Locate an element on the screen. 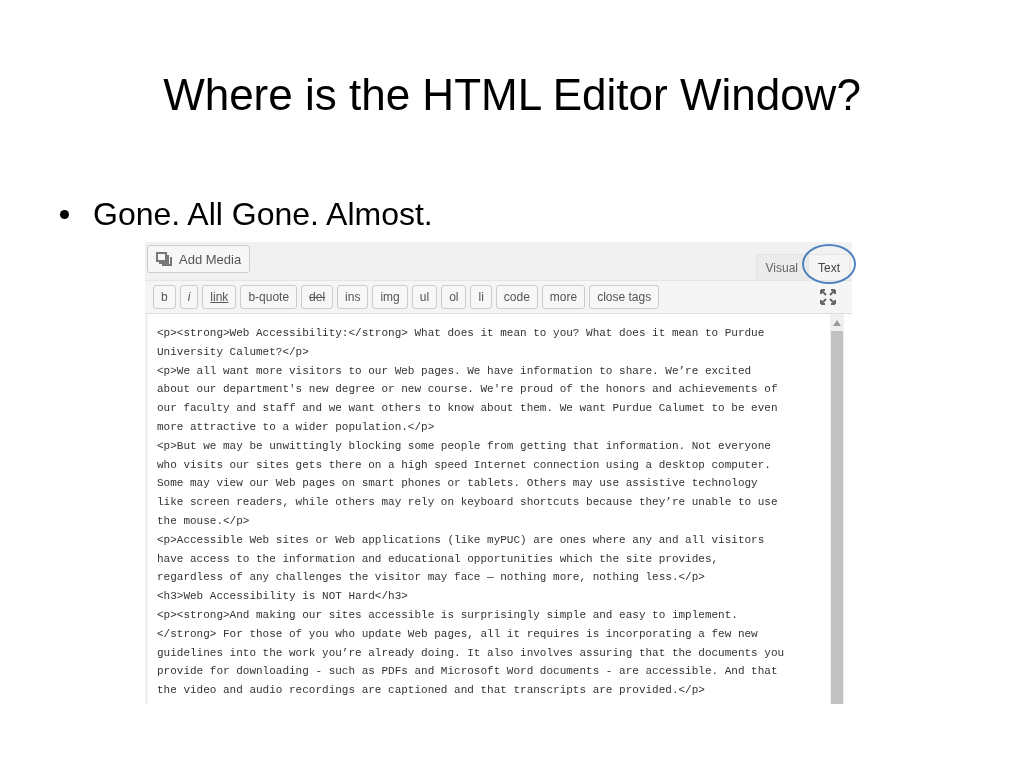  quicktag-button: b-quote is located at coordinates (269, 297).